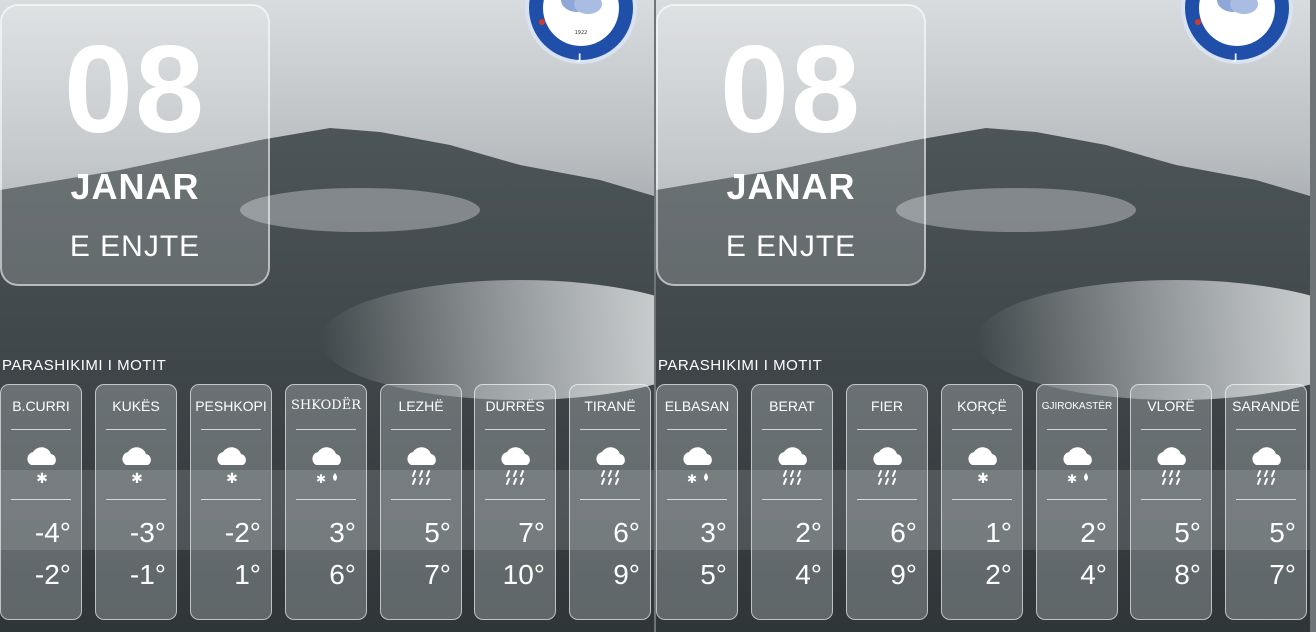 The width and height of the screenshot is (1316, 632). What do you see at coordinates (903, 532) in the screenshot?
I see `max-temperature: 6°` at bounding box center [903, 532].